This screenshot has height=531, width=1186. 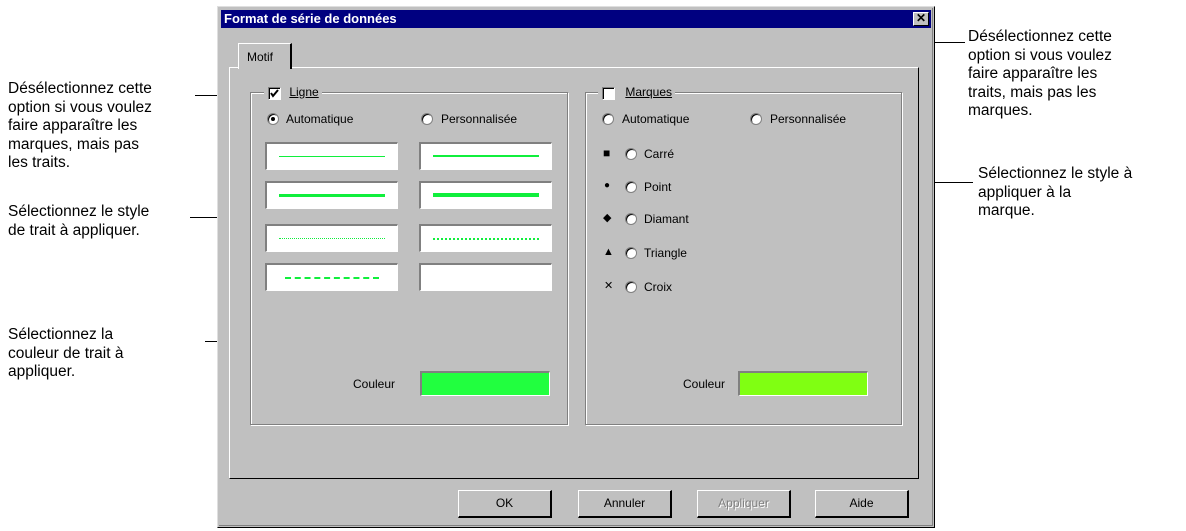 I want to click on ligne-couleur-label: Couleur, so click(x=374, y=384).